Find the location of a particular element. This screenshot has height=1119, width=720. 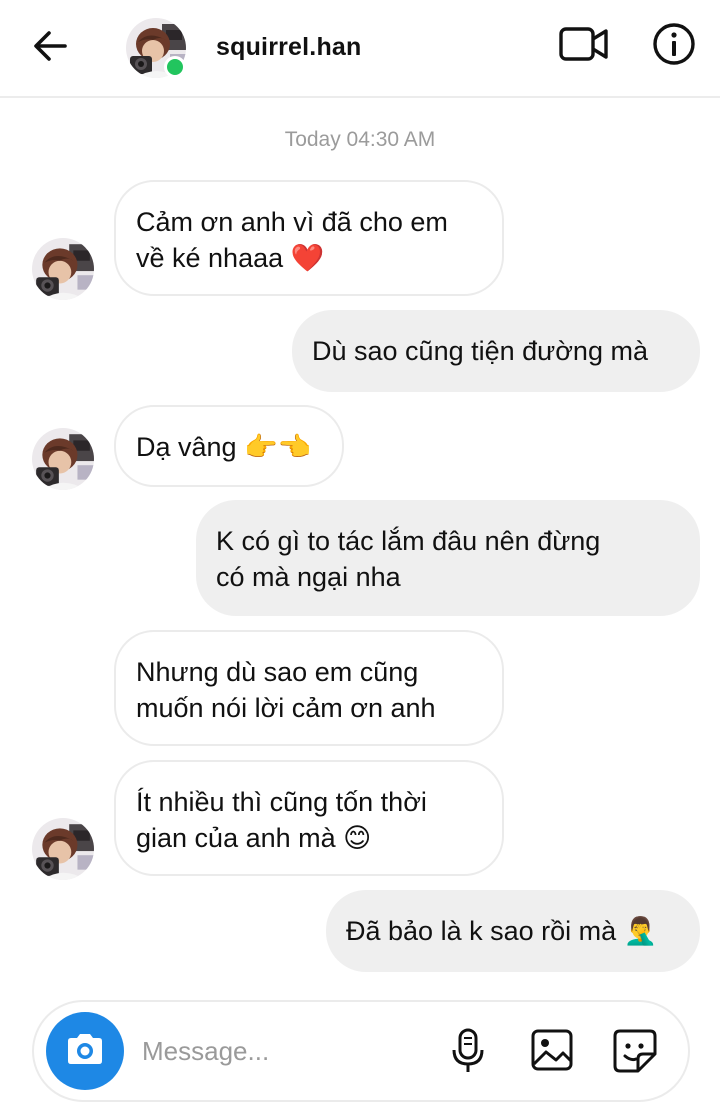

chat-header: squirrel.han is located at coordinates (360, 49).